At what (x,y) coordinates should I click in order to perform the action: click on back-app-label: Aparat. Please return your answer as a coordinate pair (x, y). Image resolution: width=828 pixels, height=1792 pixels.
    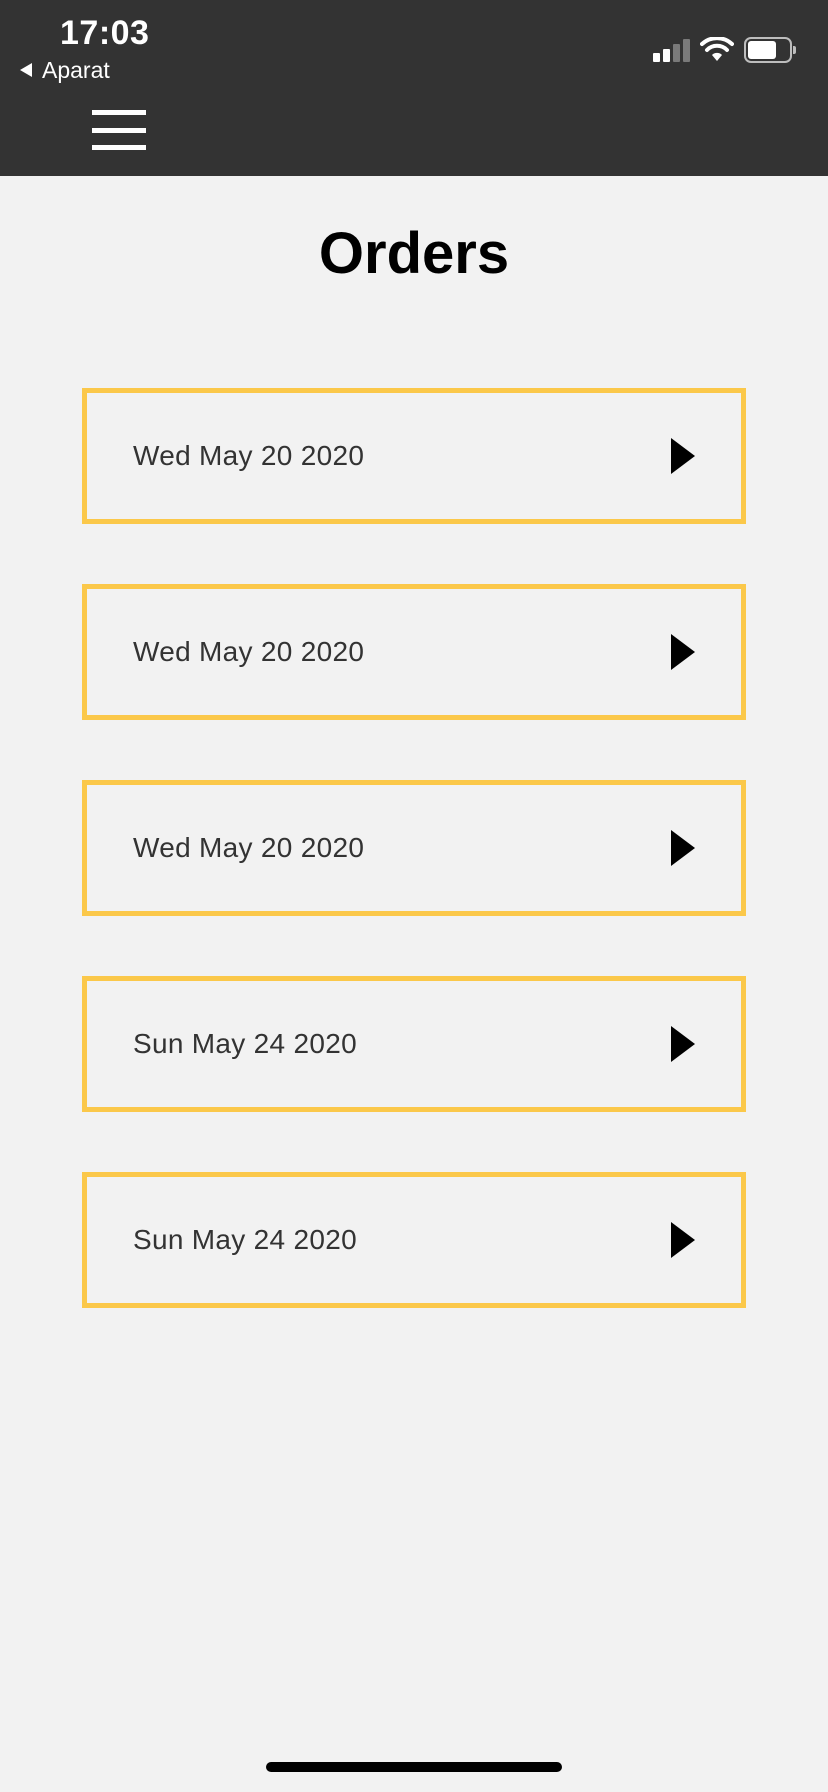
    Looking at the image, I should click on (76, 69).